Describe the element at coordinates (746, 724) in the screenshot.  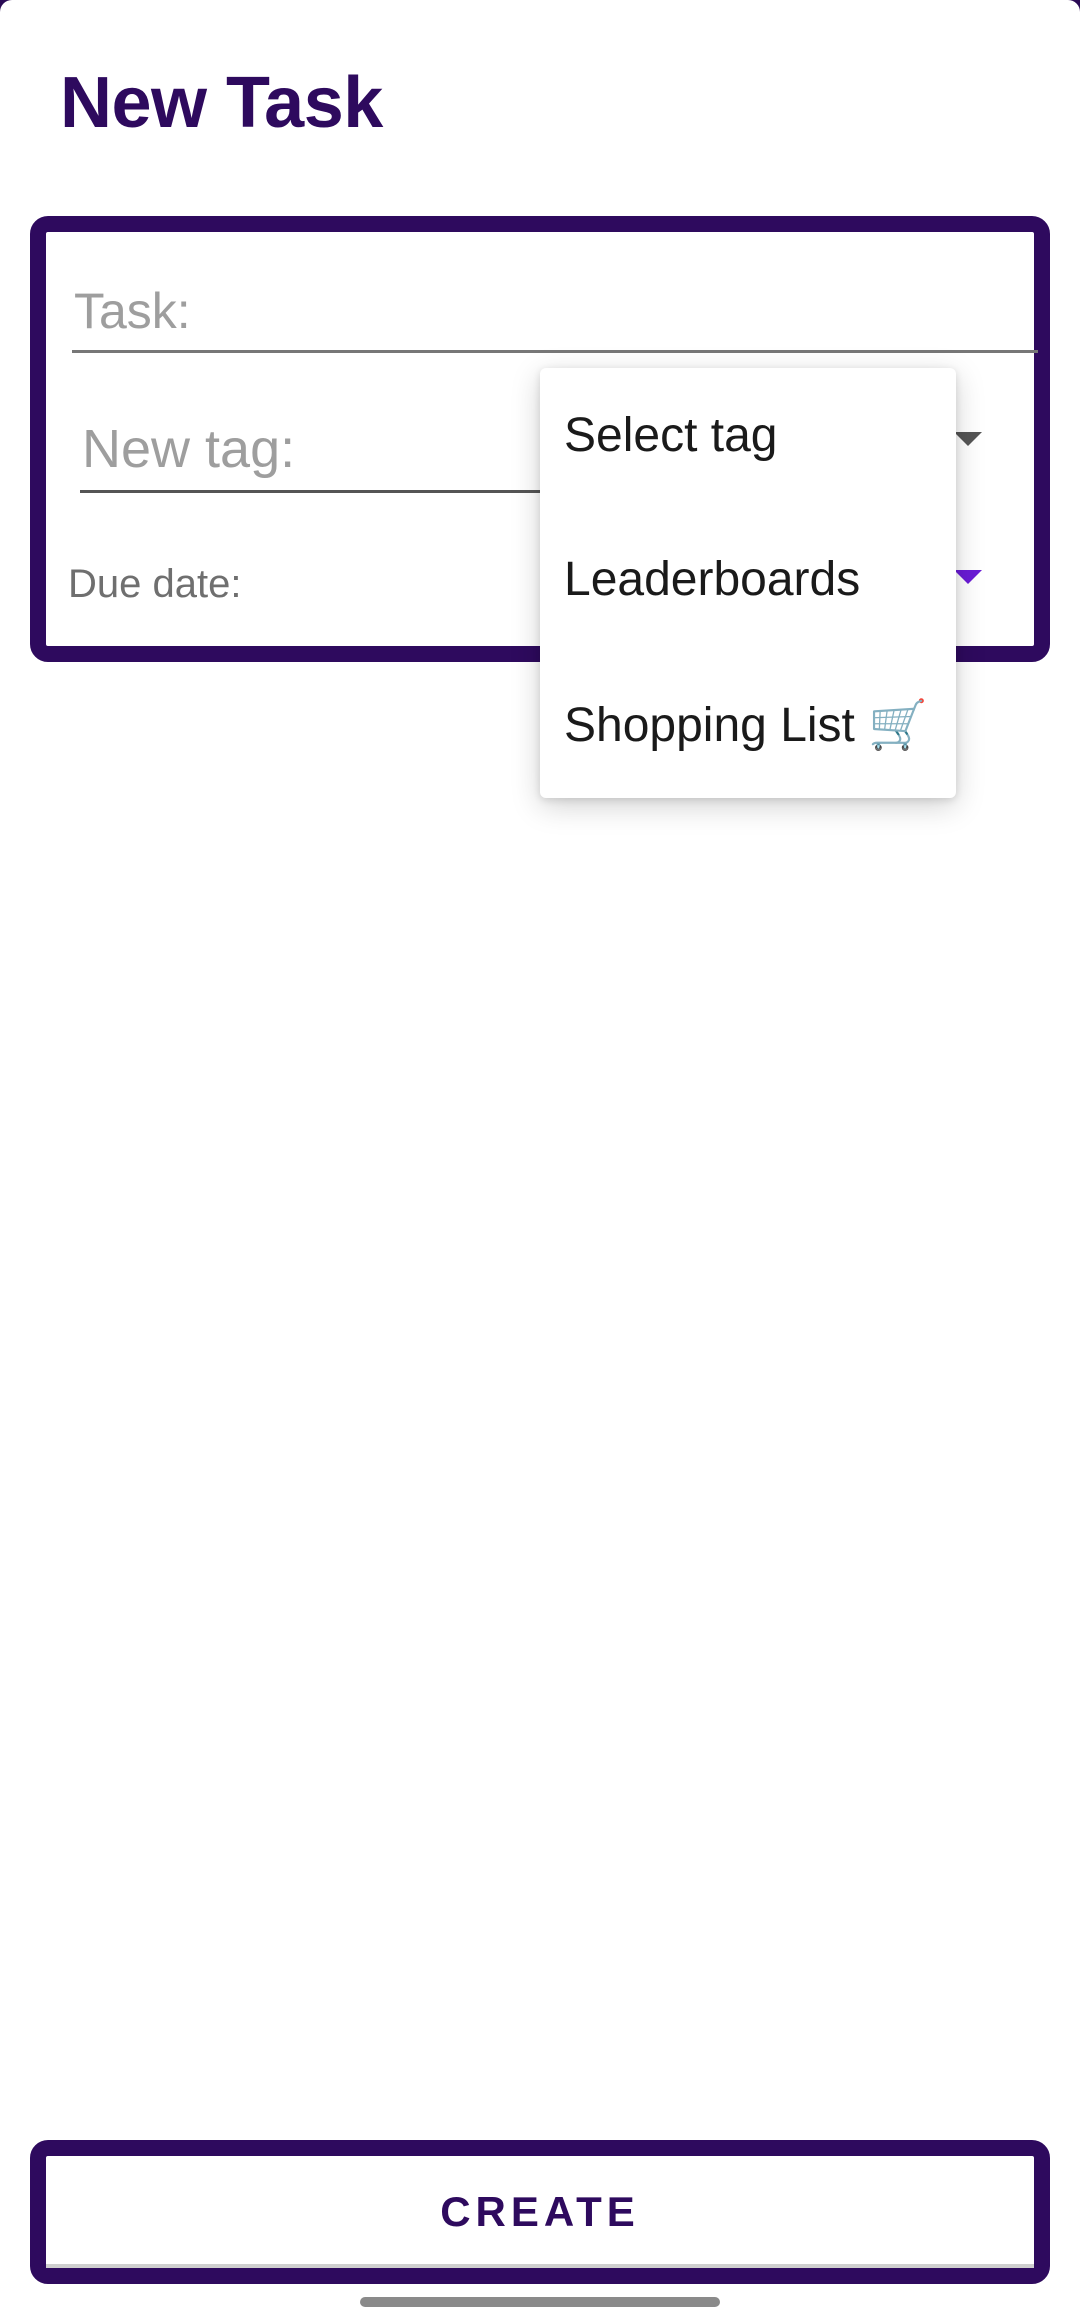
I see `dropdown-option-shopping-list: Shopping List 🛒` at that location.